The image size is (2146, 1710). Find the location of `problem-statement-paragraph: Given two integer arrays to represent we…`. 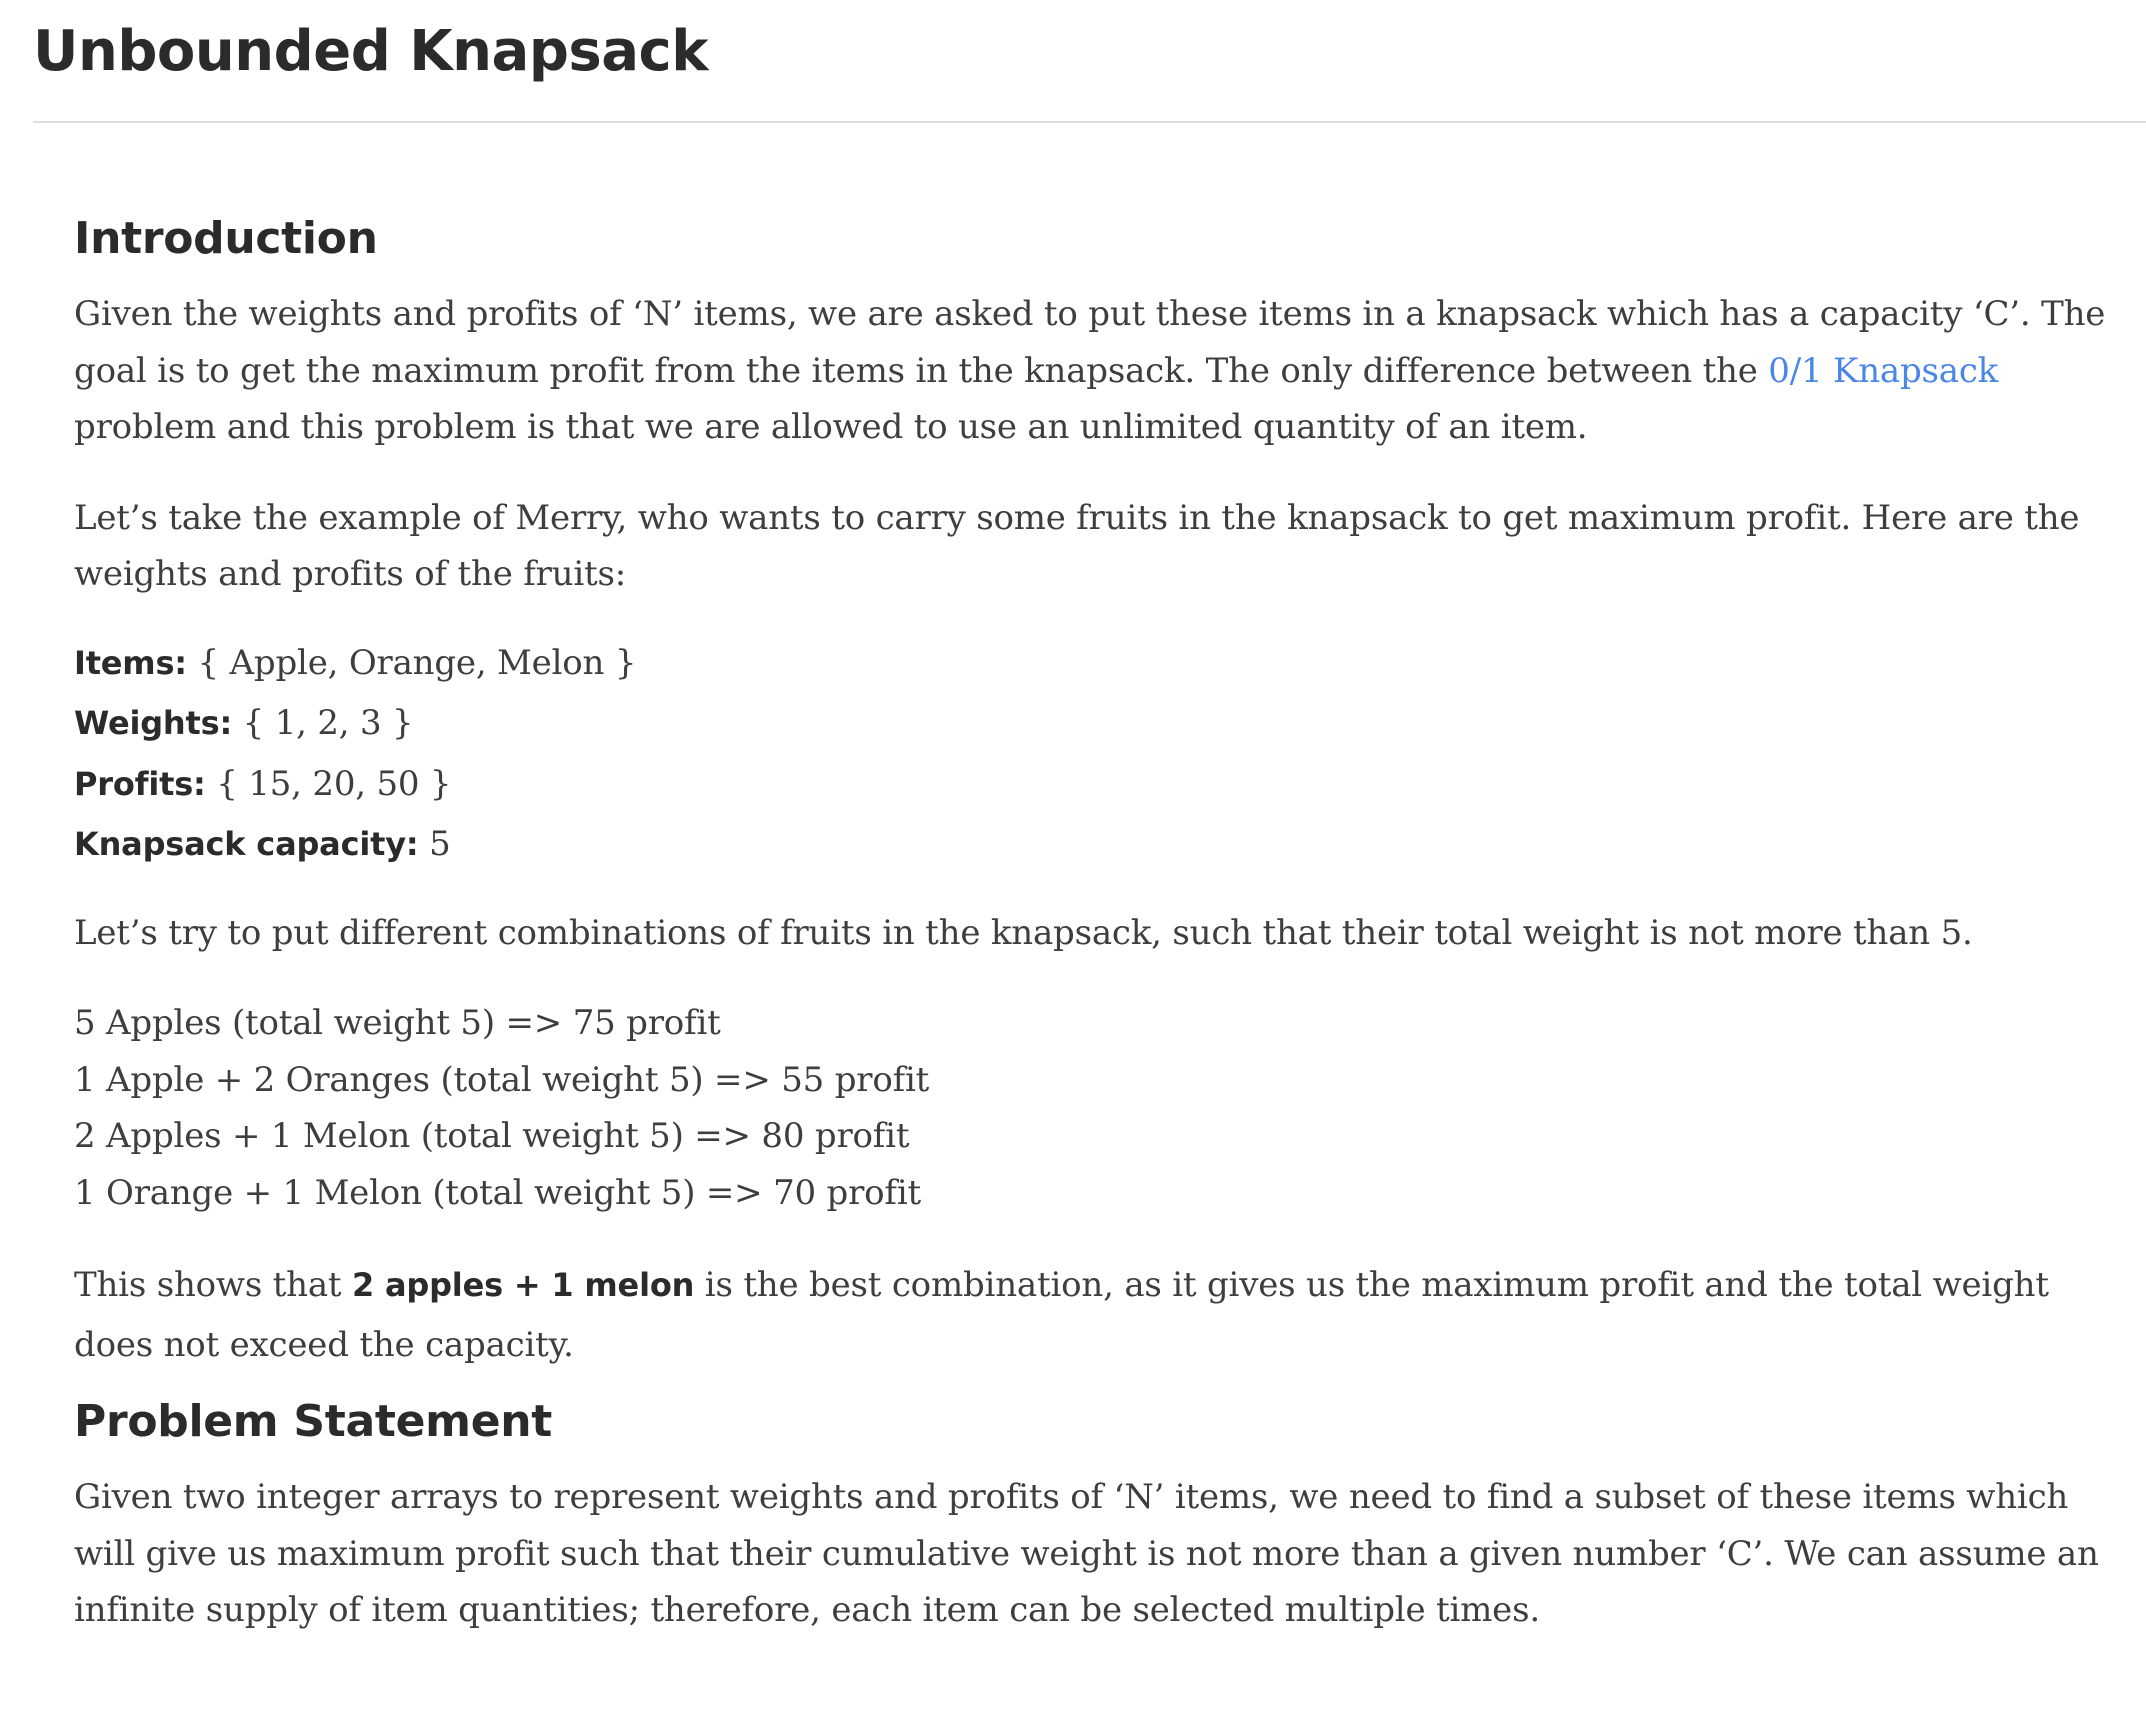

problem-statement-paragraph: Given two integer arrays to represent we… is located at coordinates (1086, 1553).